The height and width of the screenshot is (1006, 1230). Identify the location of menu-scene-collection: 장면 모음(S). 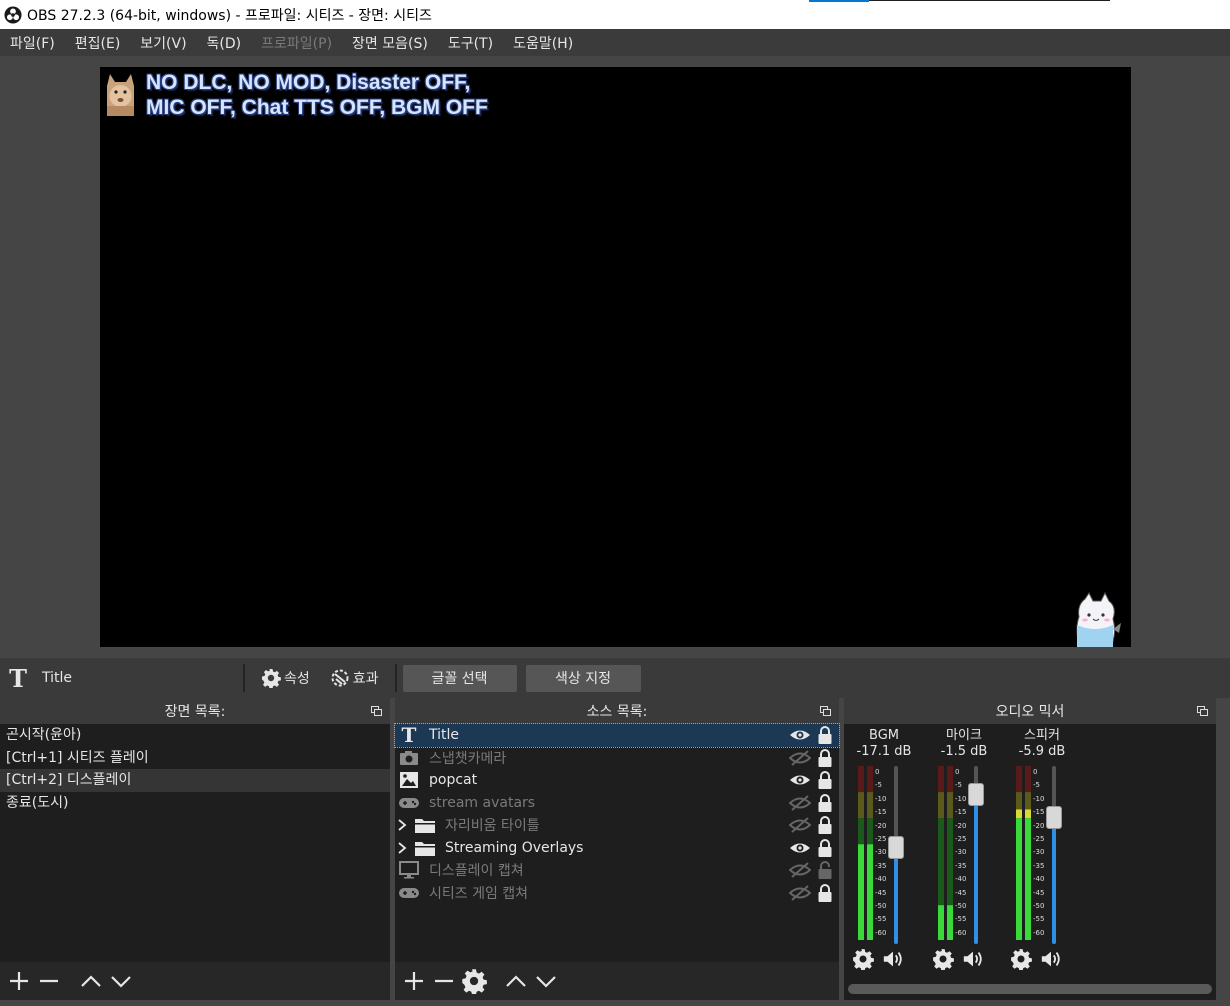
(390, 43).